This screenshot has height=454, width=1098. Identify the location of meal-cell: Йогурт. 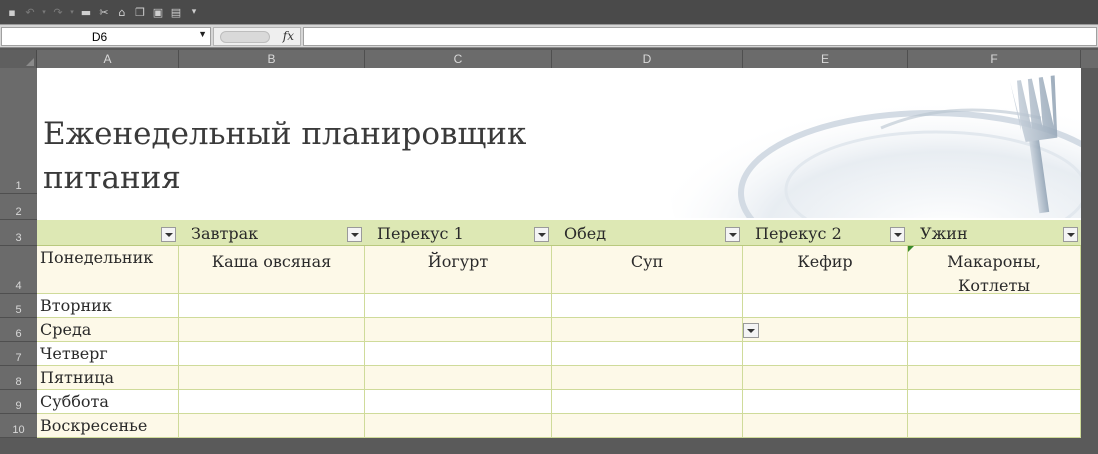
(458, 270).